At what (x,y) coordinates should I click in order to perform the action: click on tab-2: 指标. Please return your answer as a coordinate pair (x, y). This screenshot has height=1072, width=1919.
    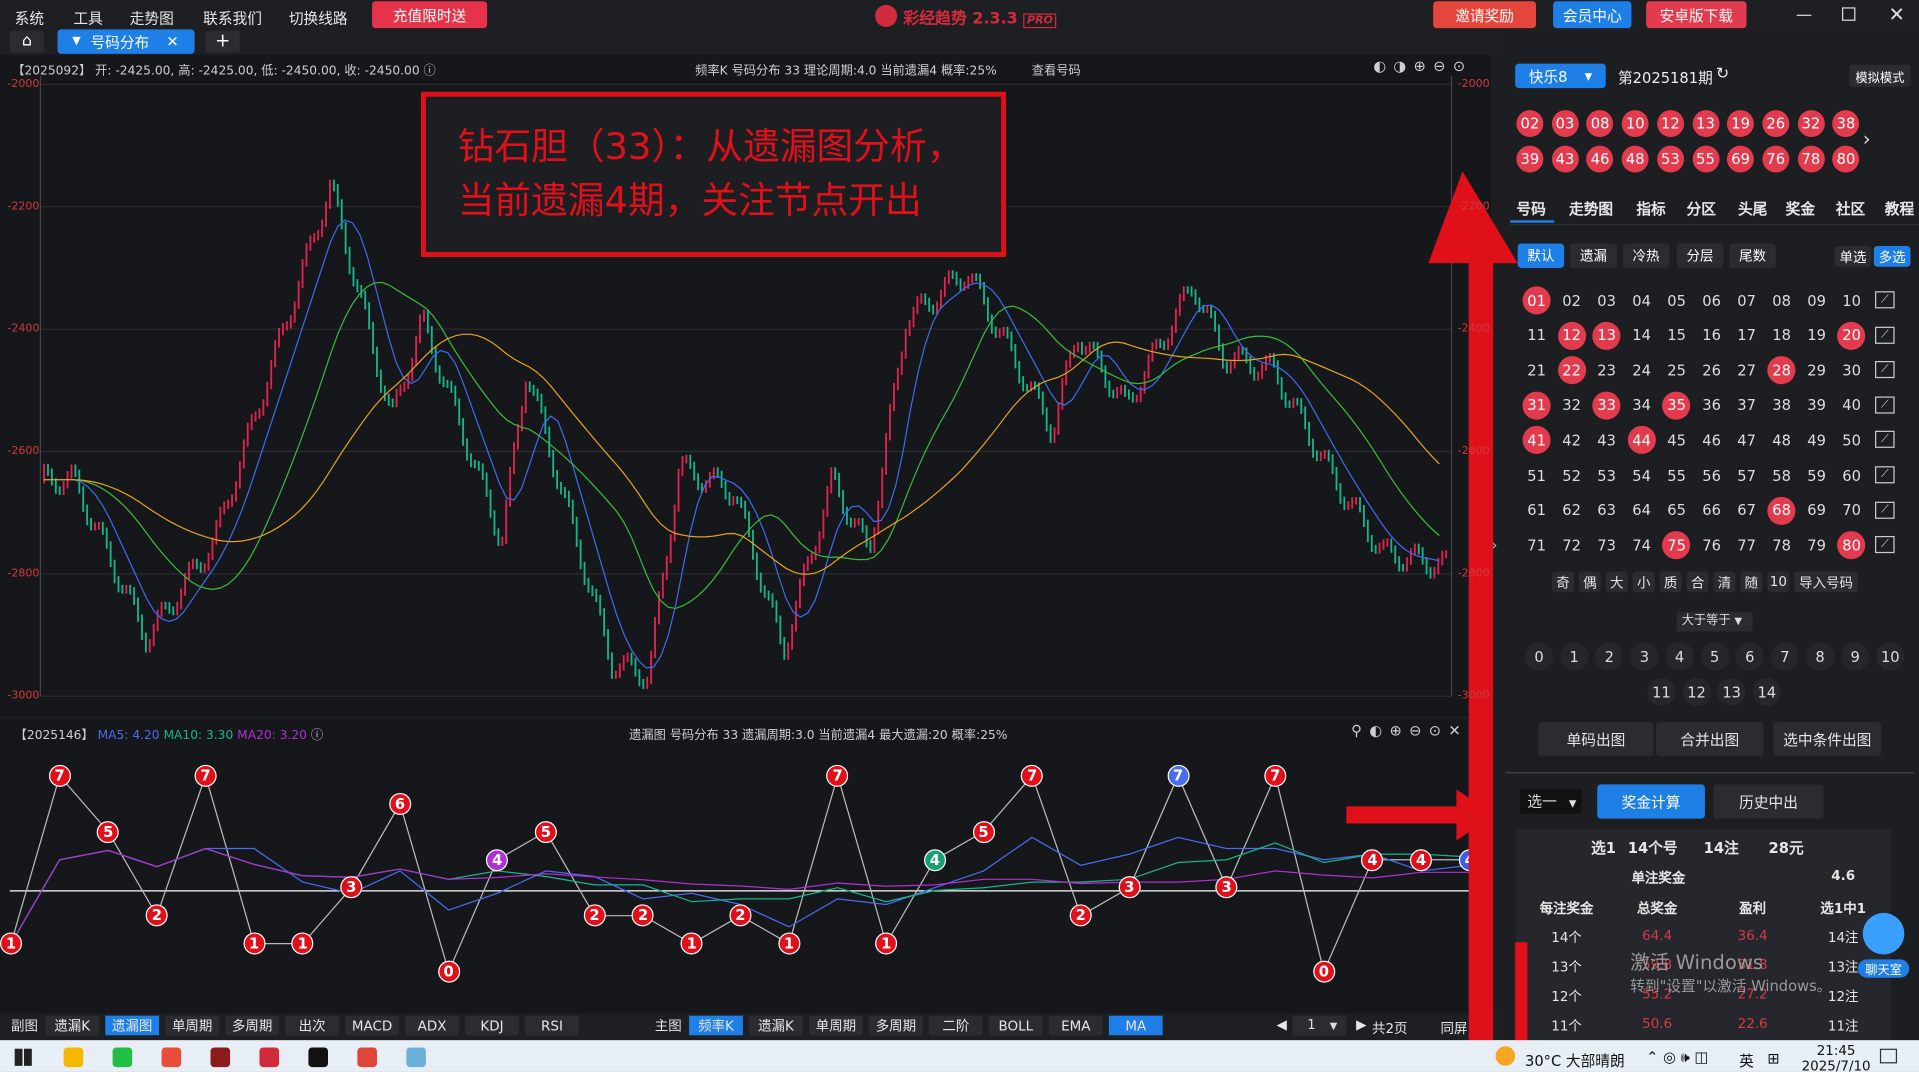
    Looking at the image, I should click on (1650, 208).